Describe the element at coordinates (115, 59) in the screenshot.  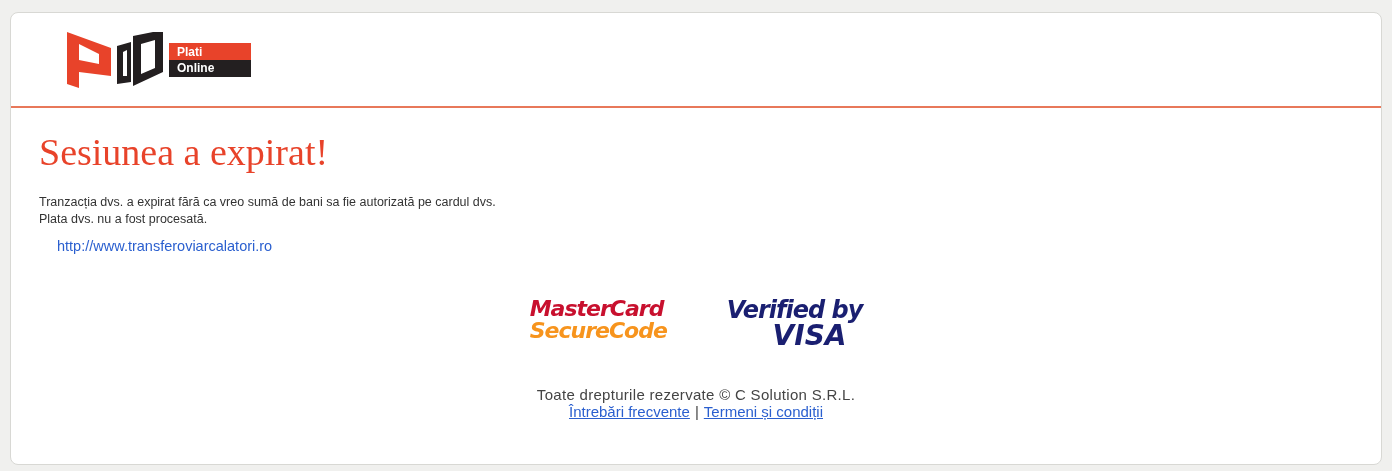
I see `logo-mark-icon` at that location.